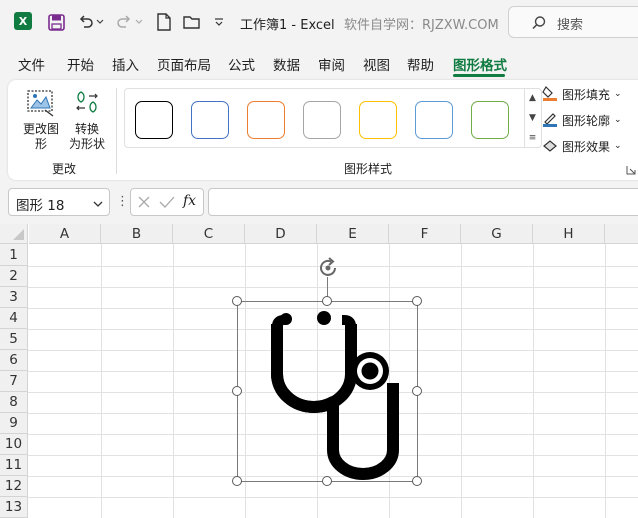 The image size is (638, 518). I want to click on row-header-6: 6, so click(14, 360).